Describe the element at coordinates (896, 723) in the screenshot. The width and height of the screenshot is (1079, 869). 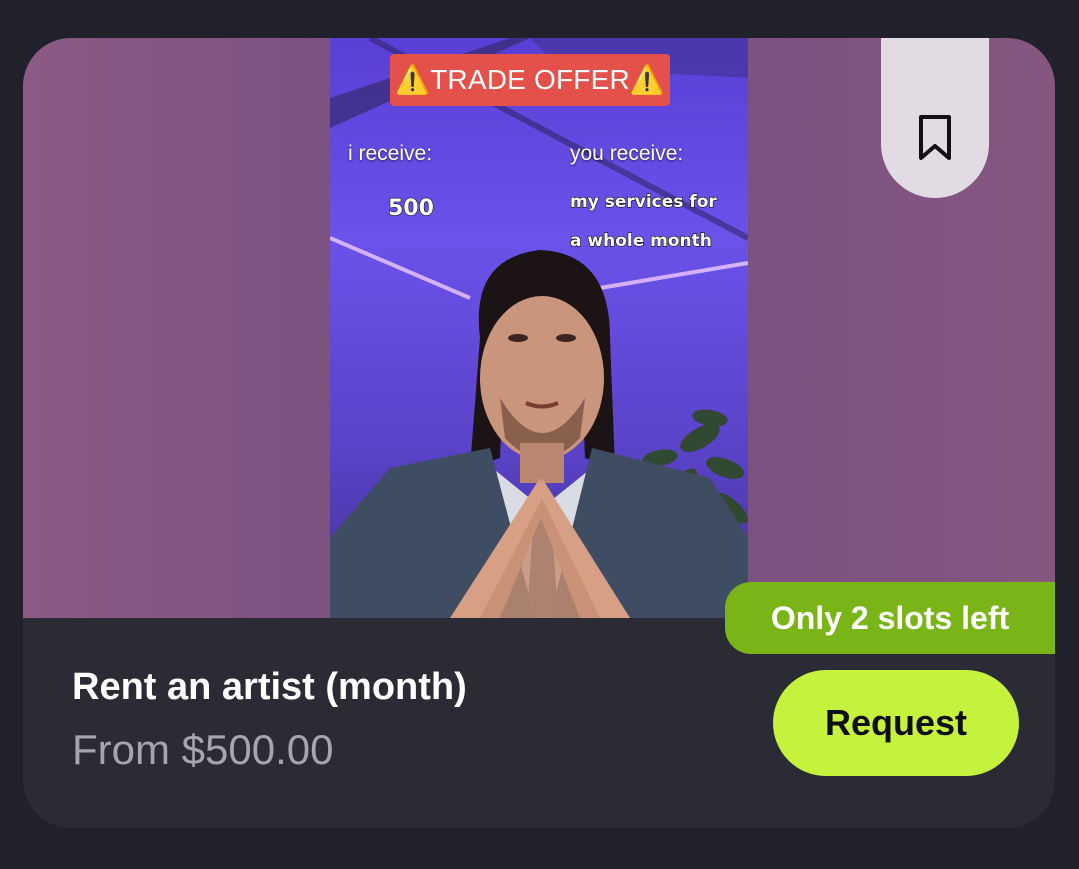
I see `request-button: Request` at that location.